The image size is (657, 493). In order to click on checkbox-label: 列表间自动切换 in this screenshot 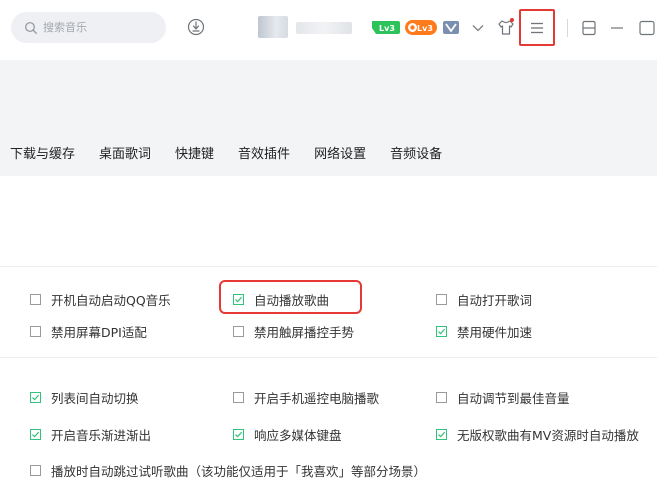, I will do `click(95, 398)`.